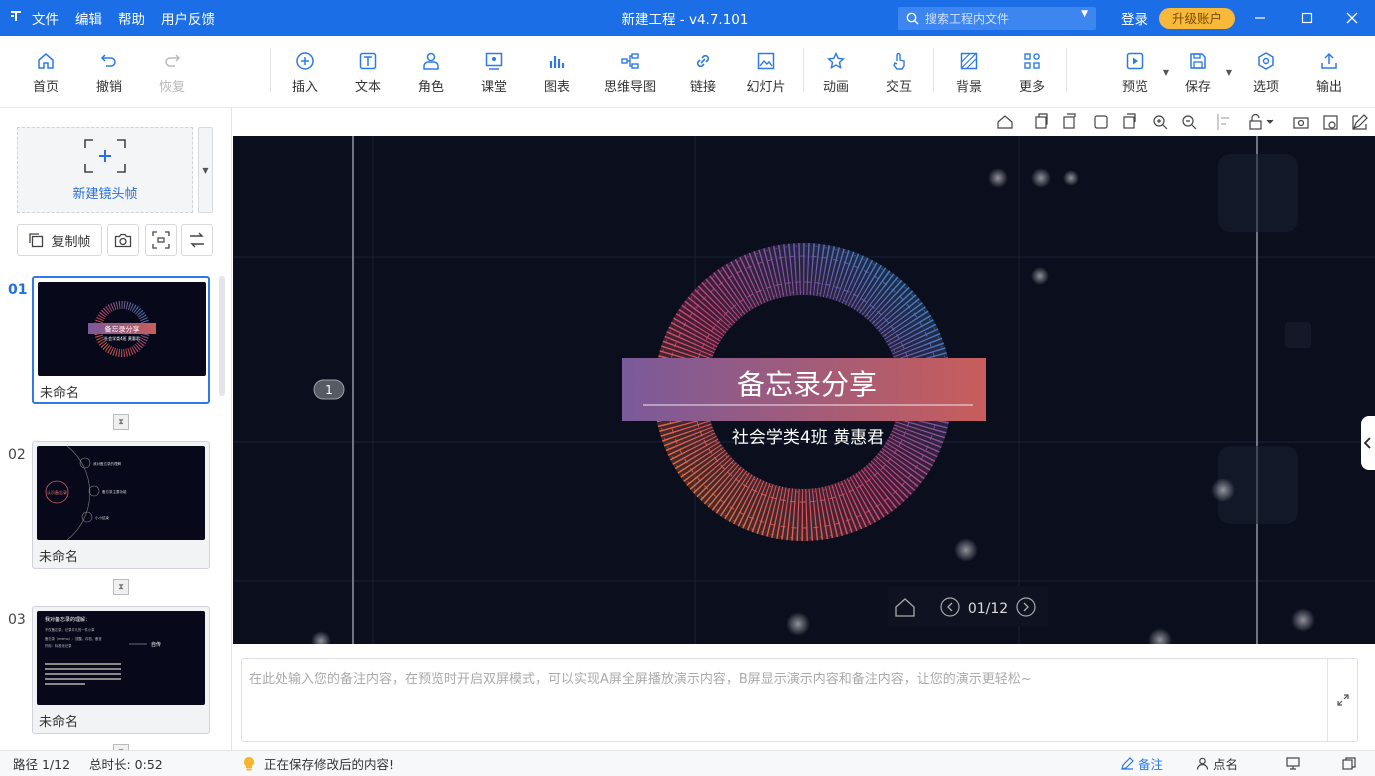 The width and height of the screenshot is (1375, 776). I want to click on undo-button: 撤销, so click(109, 72).